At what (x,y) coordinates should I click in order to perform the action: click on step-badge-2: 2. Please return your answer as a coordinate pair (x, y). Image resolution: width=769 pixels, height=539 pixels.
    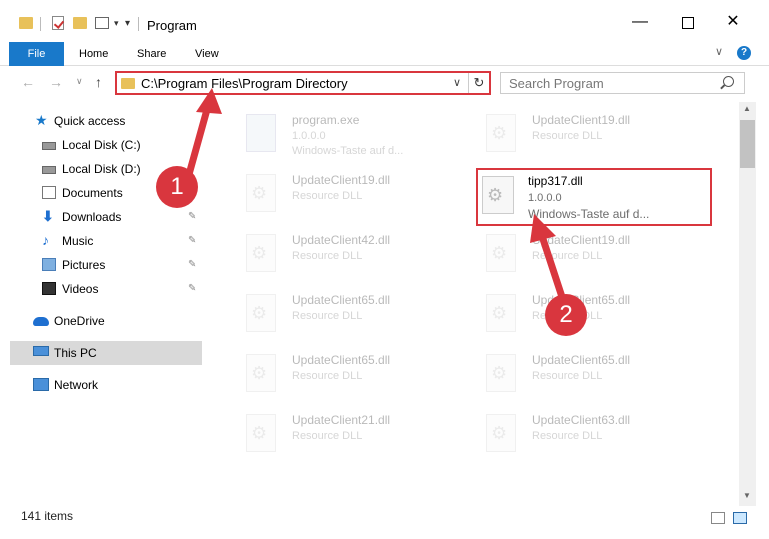
    Looking at the image, I should click on (566, 315).